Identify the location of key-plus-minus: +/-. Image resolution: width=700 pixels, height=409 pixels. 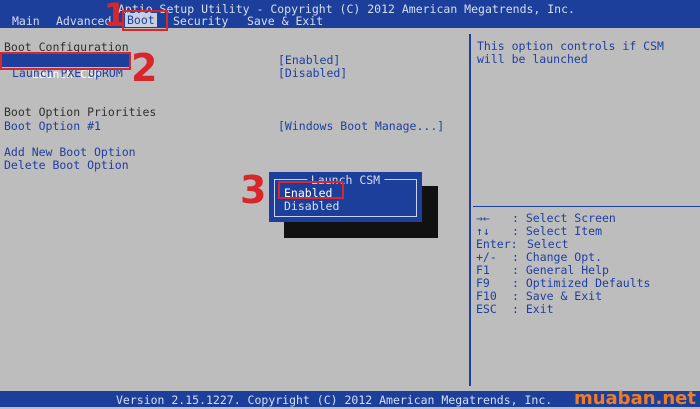
(486, 257).